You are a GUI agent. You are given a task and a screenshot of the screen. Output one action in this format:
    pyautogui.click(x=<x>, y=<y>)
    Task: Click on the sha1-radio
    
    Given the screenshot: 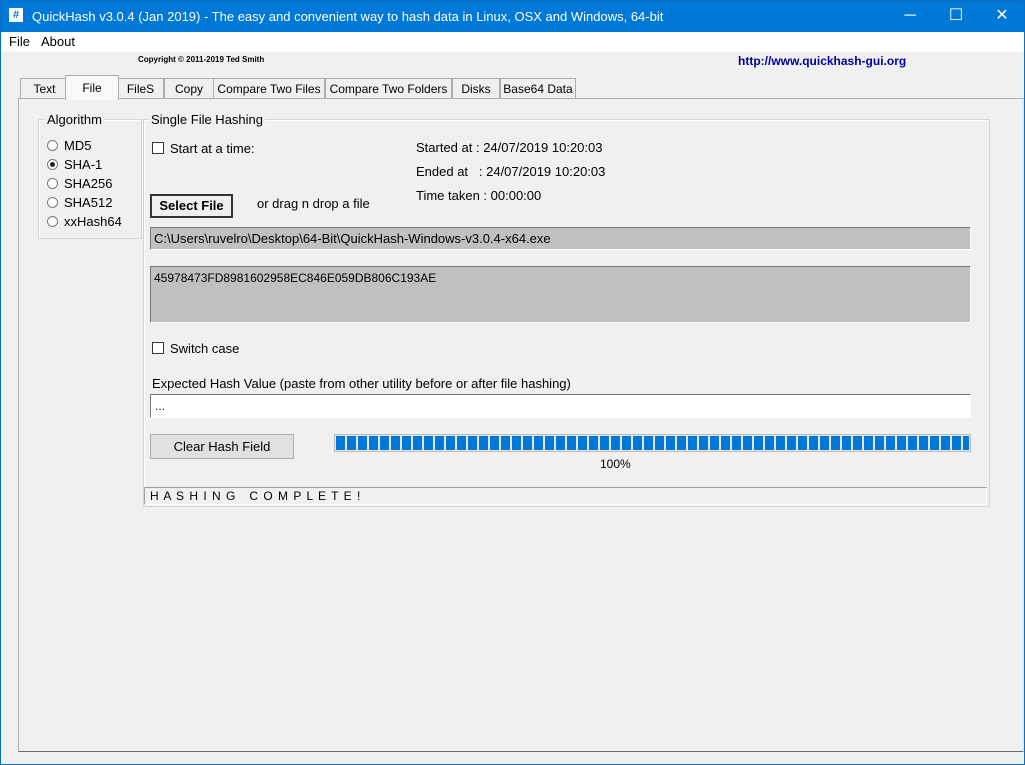 What is the action you would take?
    pyautogui.click(x=52, y=164)
    